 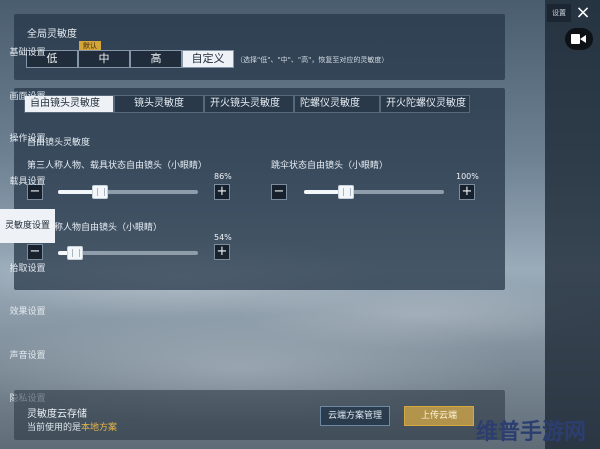 What do you see at coordinates (579, 39) in the screenshot?
I see `record-video-icon` at bounding box center [579, 39].